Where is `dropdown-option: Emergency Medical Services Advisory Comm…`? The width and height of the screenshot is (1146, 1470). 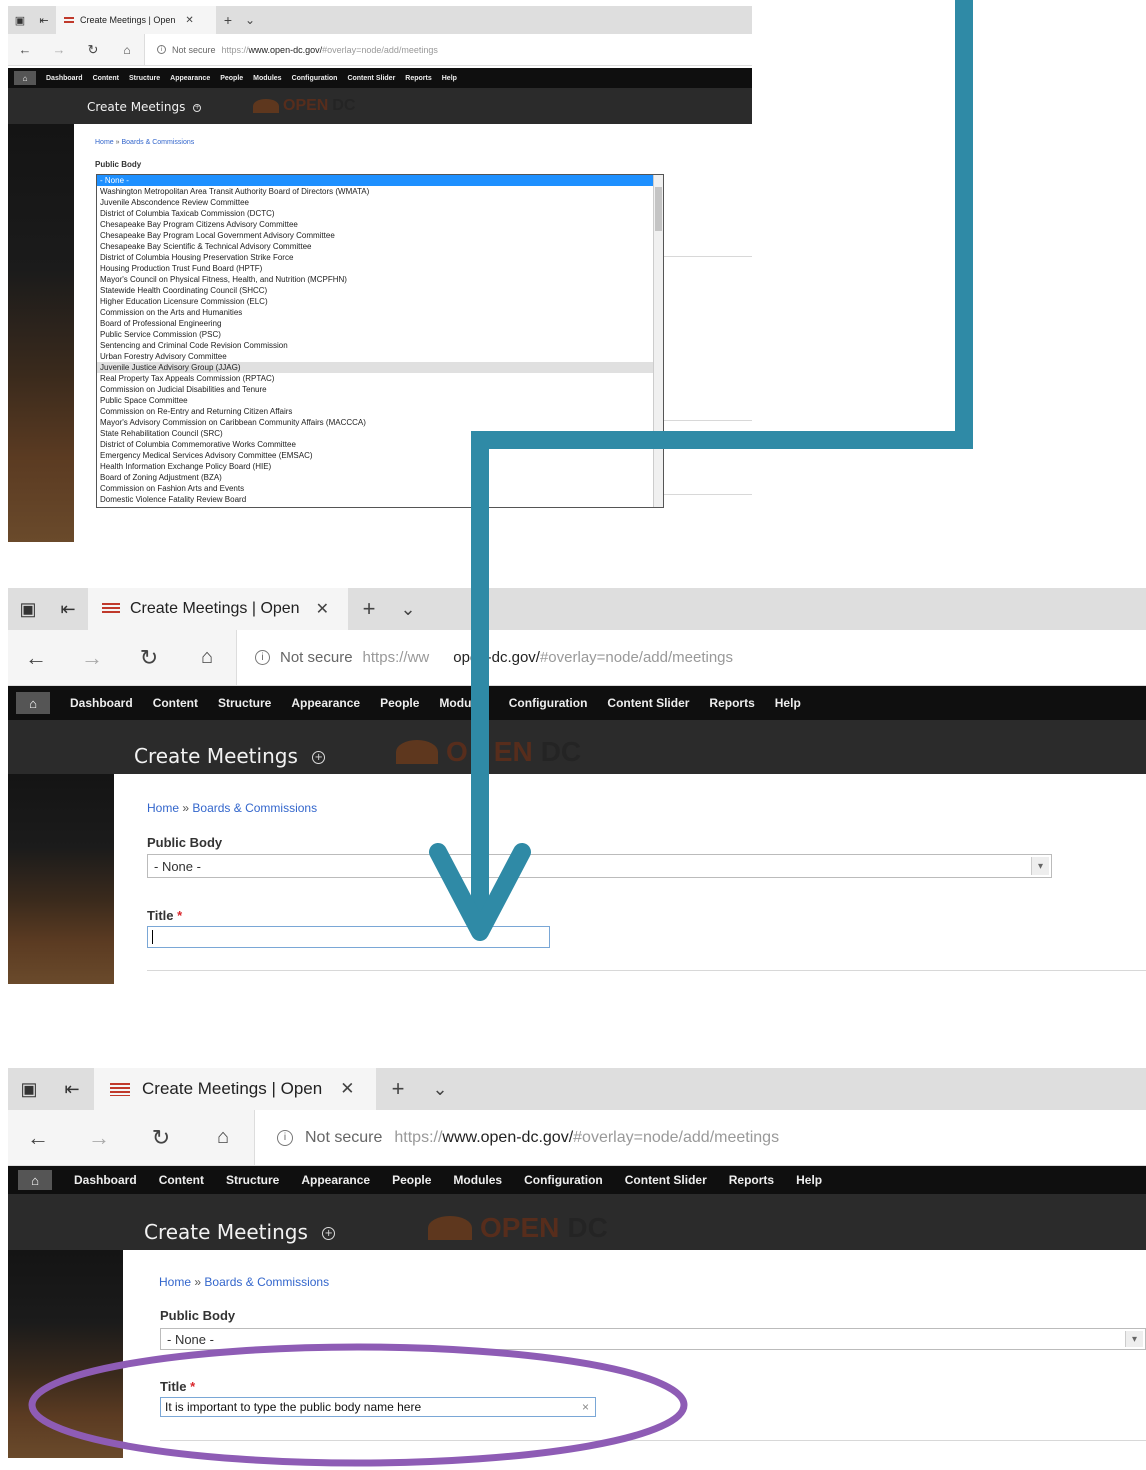 dropdown-option: Emergency Medical Services Advisory Comm… is located at coordinates (375, 455).